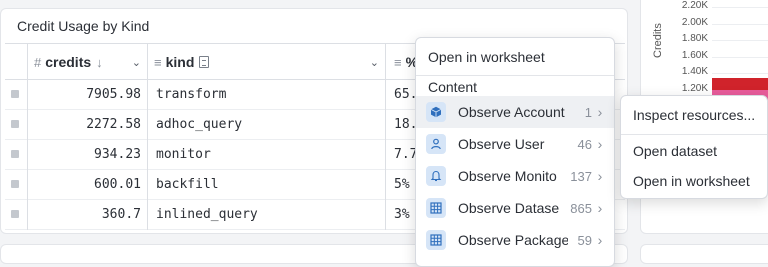 The width and height of the screenshot is (768, 267). What do you see at coordinates (515, 75) in the screenshot?
I see `menu-divider` at bounding box center [515, 75].